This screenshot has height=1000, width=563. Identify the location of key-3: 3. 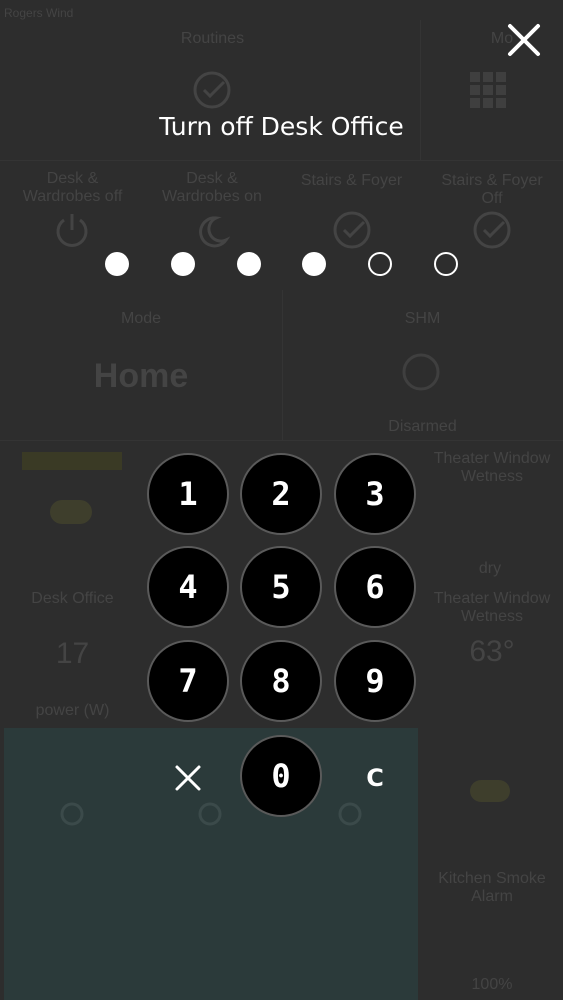
(375, 494).